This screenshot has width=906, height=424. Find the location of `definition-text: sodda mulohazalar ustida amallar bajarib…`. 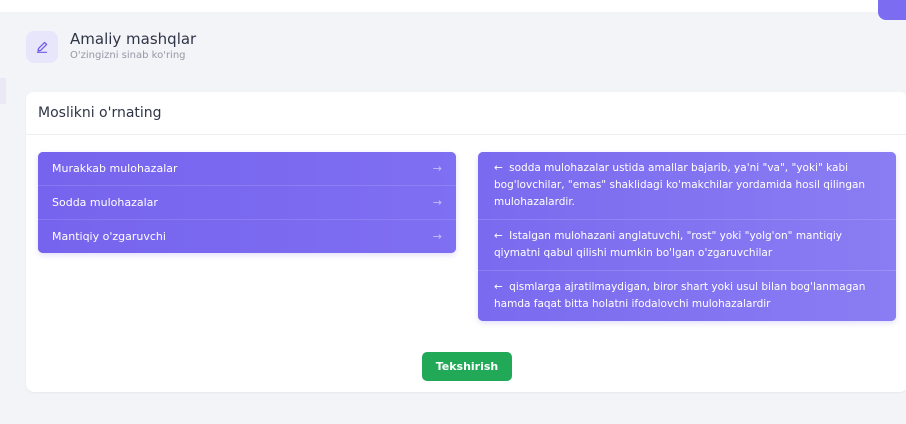

definition-text: sodda mulohazalar ustida amallar bajarib… is located at coordinates (680, 185).